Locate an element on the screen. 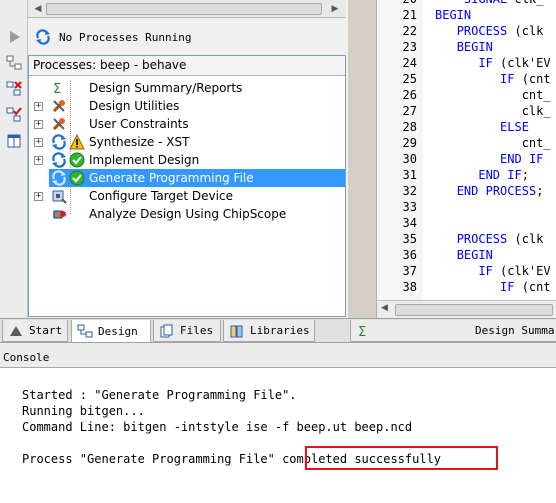 The image size is (556, 503). console-title: Console is located at coordinates (26, 357).